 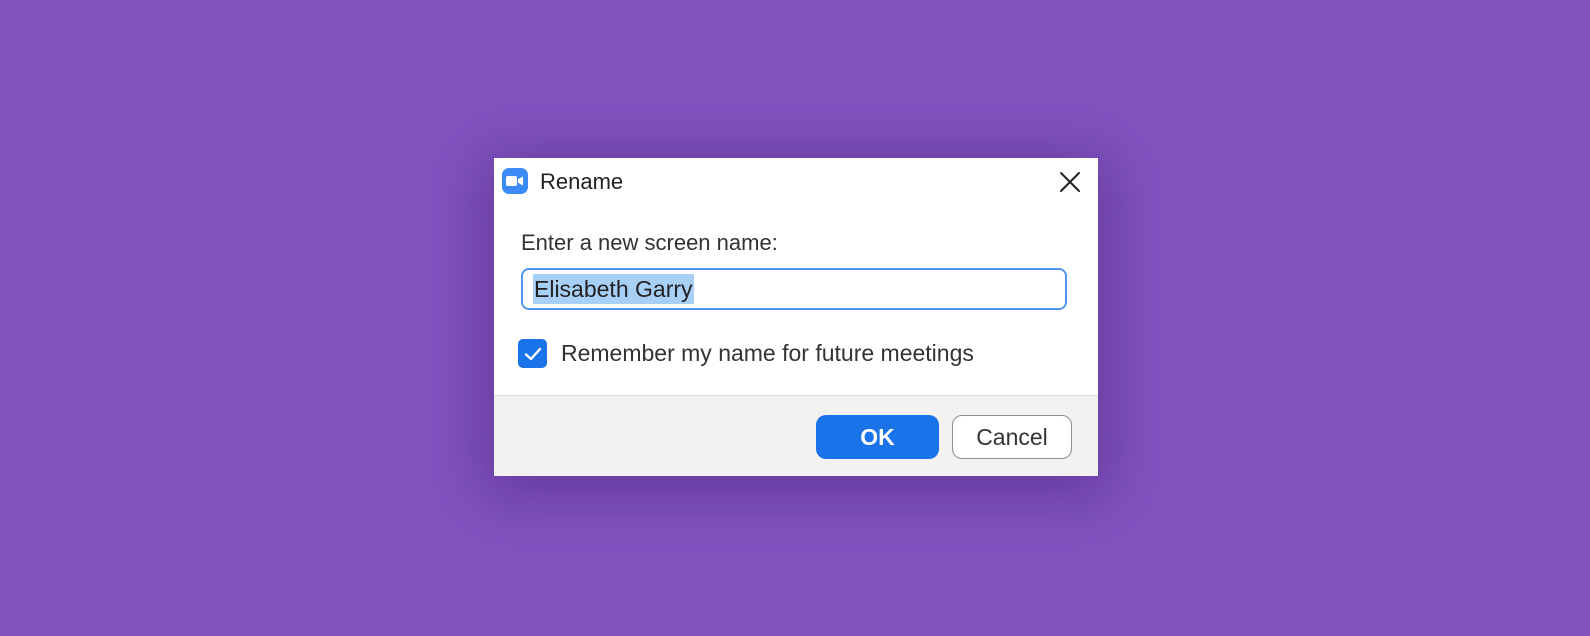 I want to click on checkmark-icon, so click(x=532, y=353).